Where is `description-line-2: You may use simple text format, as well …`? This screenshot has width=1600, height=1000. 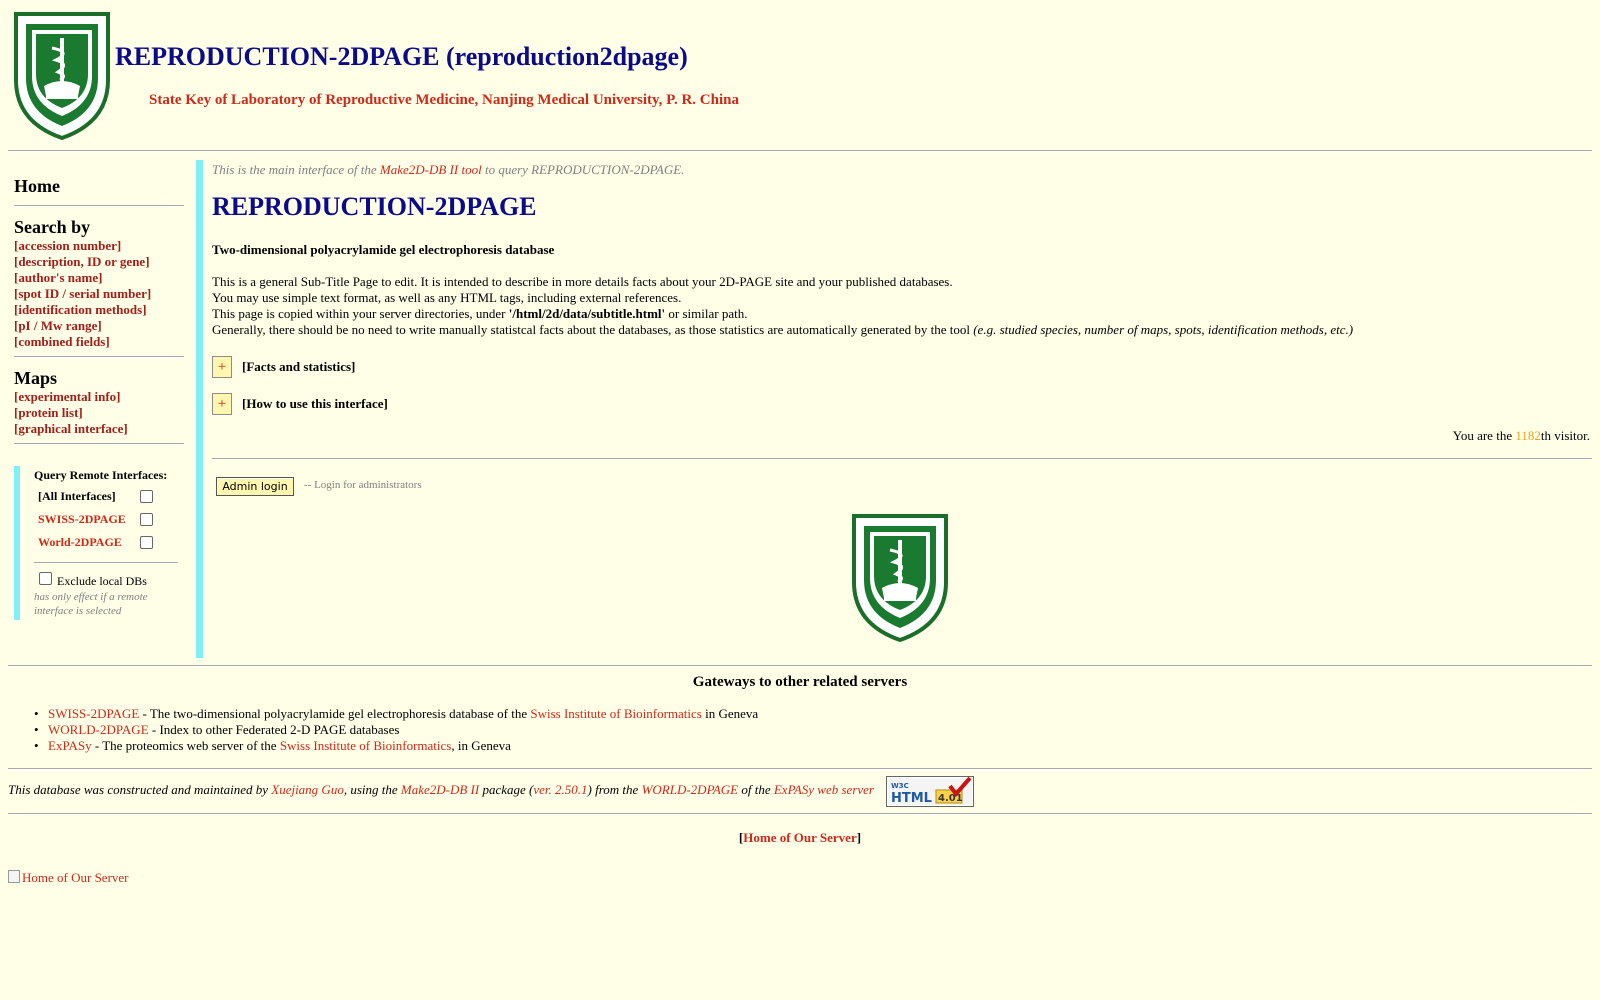 description-line-2: You may use simple text format, as well … is located at coordinates (447, 297).